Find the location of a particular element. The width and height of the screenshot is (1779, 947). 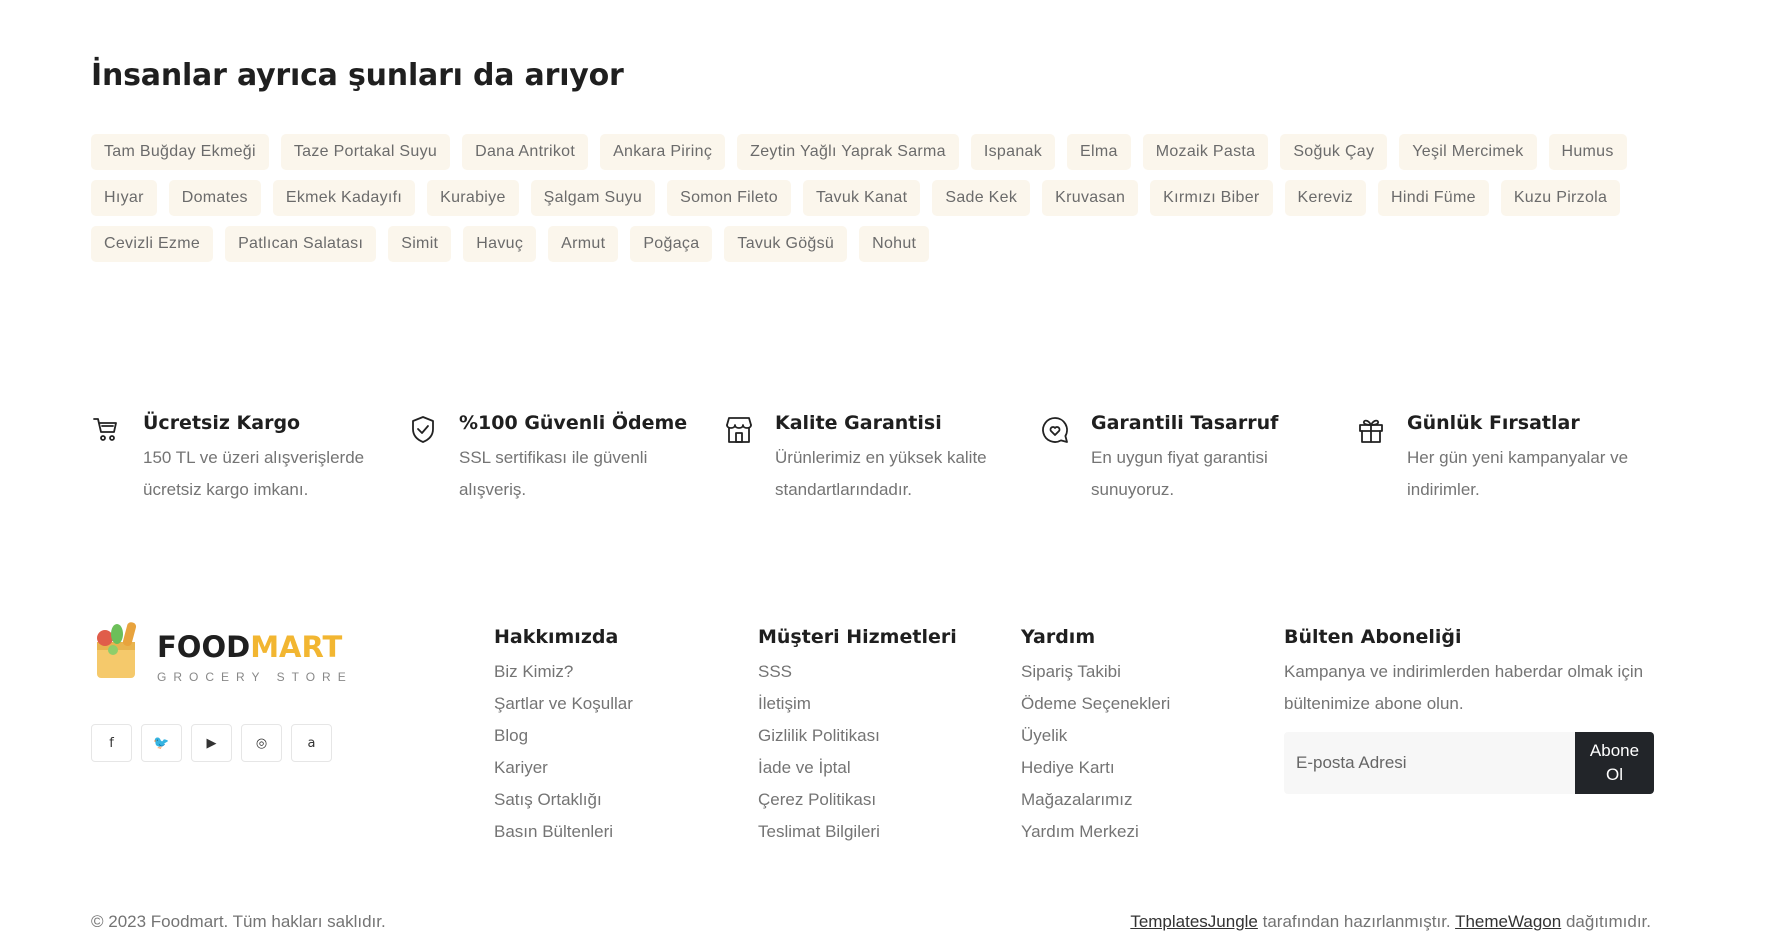

gift-icon is located at coordinates (1381, 457).